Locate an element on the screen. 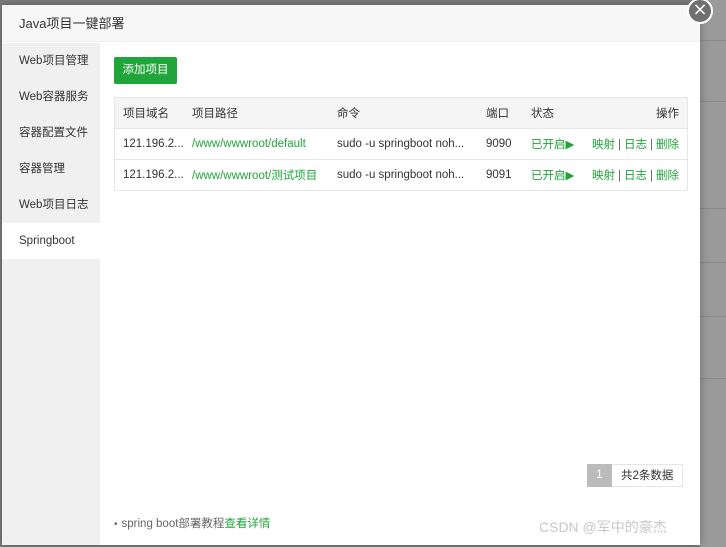  cell-path-link: /www/wwwroot/default is located at coordinates (264, 144).